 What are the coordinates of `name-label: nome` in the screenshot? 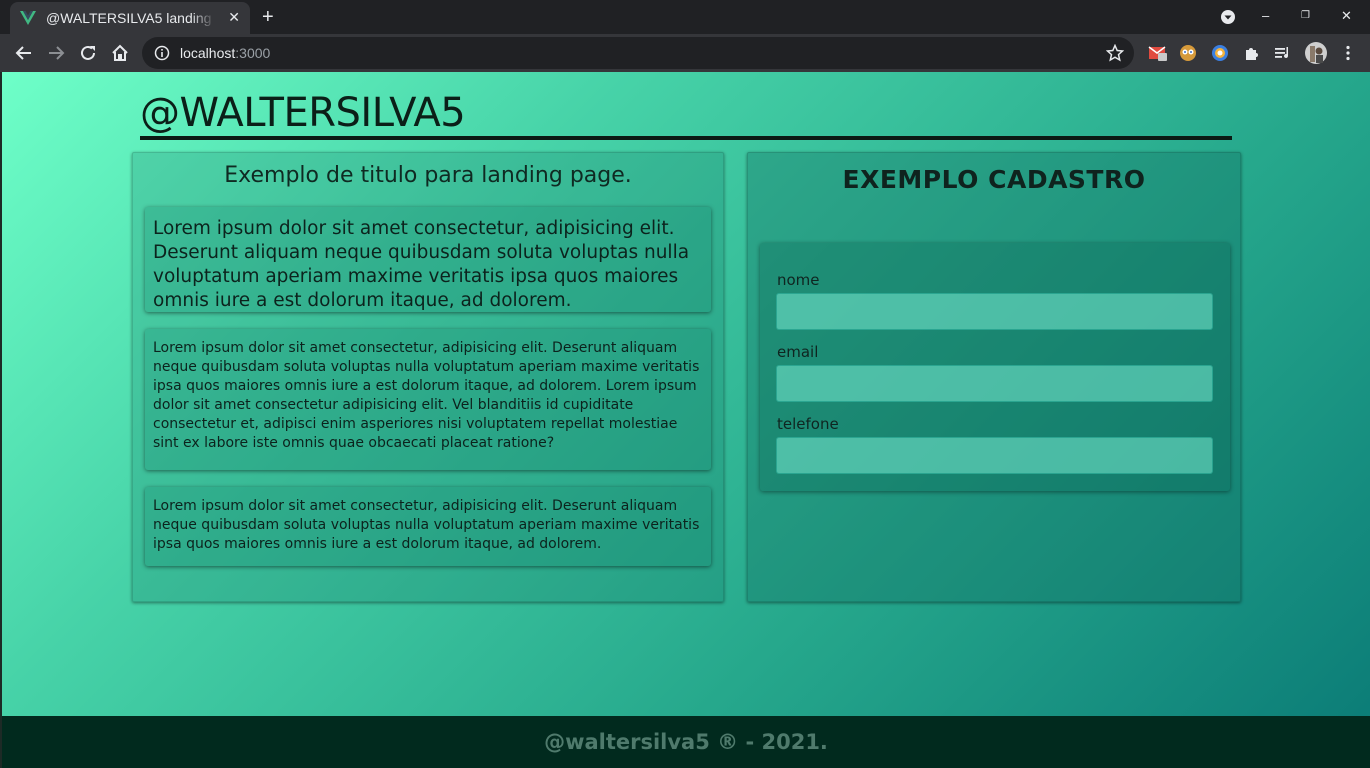 It's located at (798, 280).